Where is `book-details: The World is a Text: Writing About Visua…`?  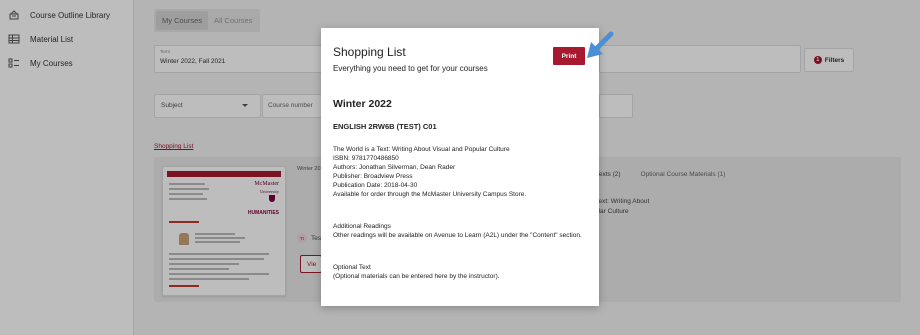 book-details: The World is a Text: Writing About Visua… is located at coordinates (430, 172).